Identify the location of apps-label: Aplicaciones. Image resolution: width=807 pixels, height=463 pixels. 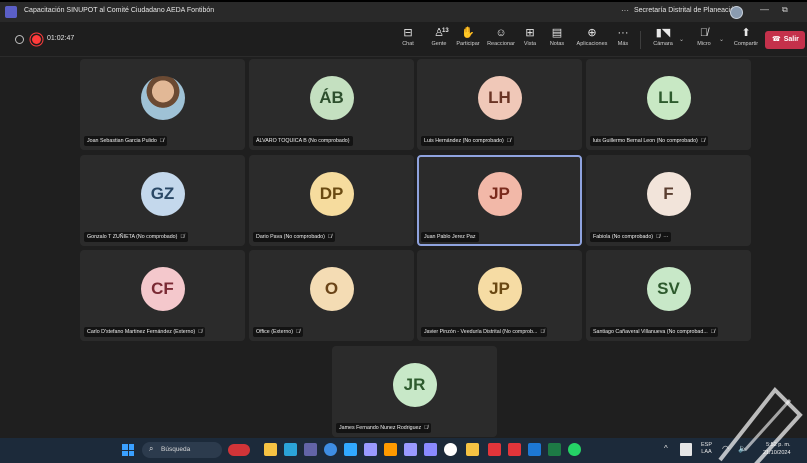
(592, 44).